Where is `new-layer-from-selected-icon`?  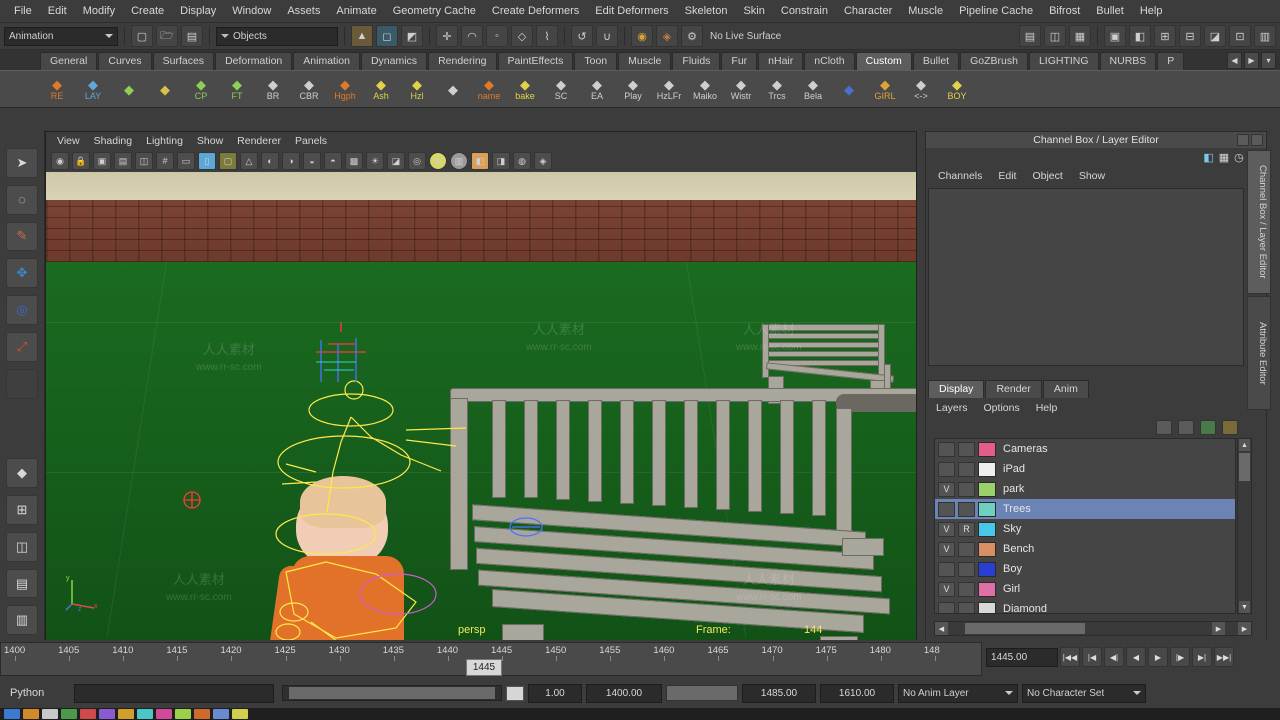
new-layer-from-selected-icon is located at coordinates (1186, 427).